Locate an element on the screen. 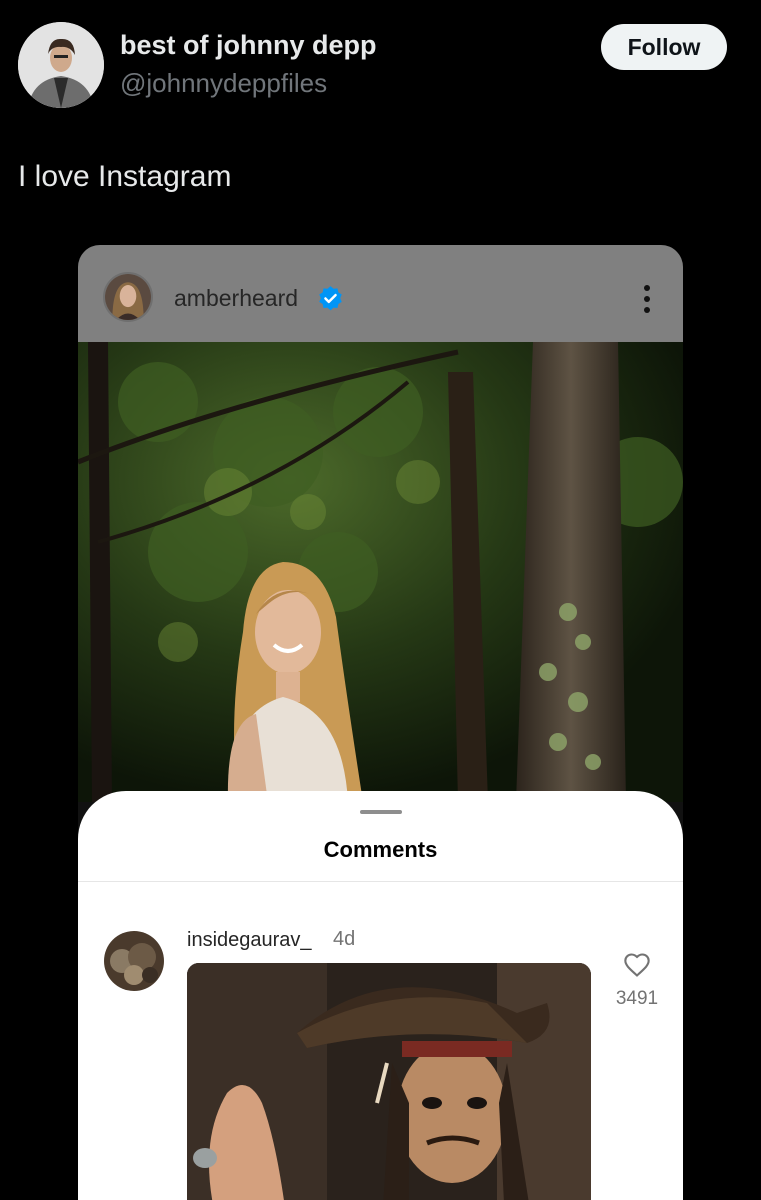 Image resolution: width=761 pixels, height=1200 pixels. instagram-avatar is located at coordinates (128, 297).